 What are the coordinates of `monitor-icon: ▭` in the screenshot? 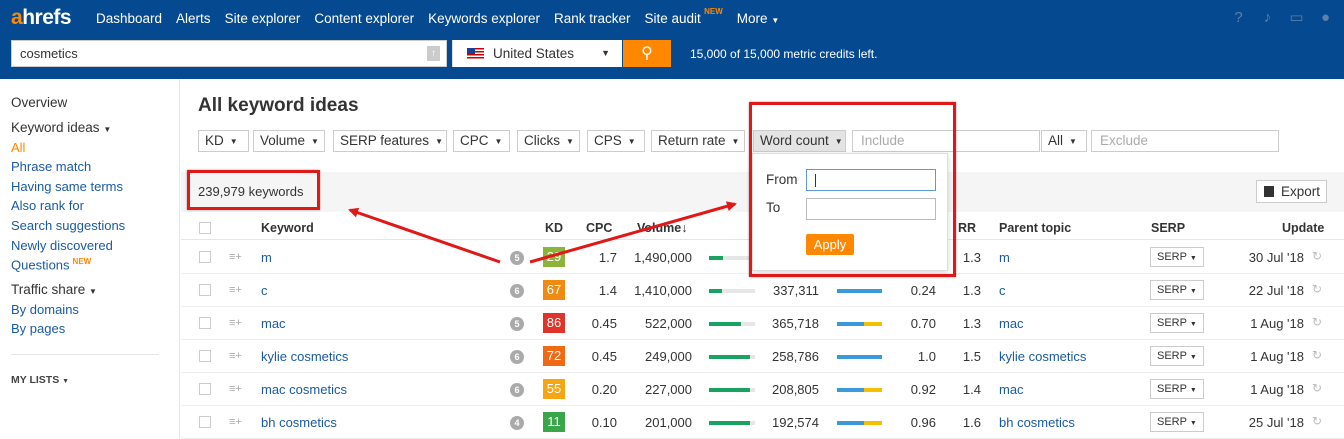 It's located at (1296, 17).